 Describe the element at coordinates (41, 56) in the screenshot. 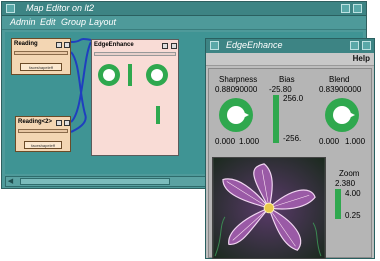

I see `reading-module: Reading faceshapeleff` at that location.